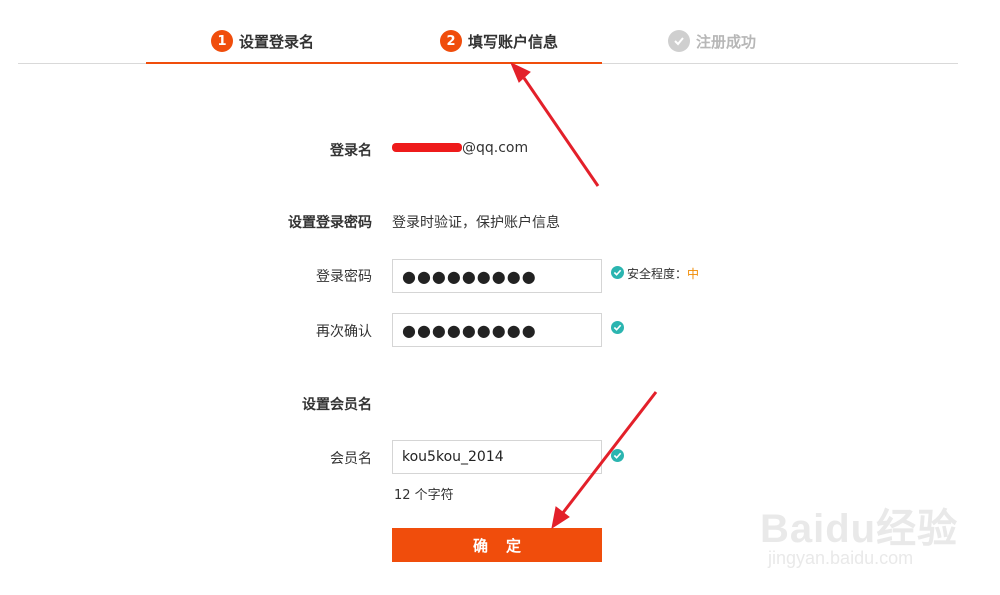 This screenshot has height=595, width=1000. I want to click on arrow-to-confirm-button, so click(604, 460).